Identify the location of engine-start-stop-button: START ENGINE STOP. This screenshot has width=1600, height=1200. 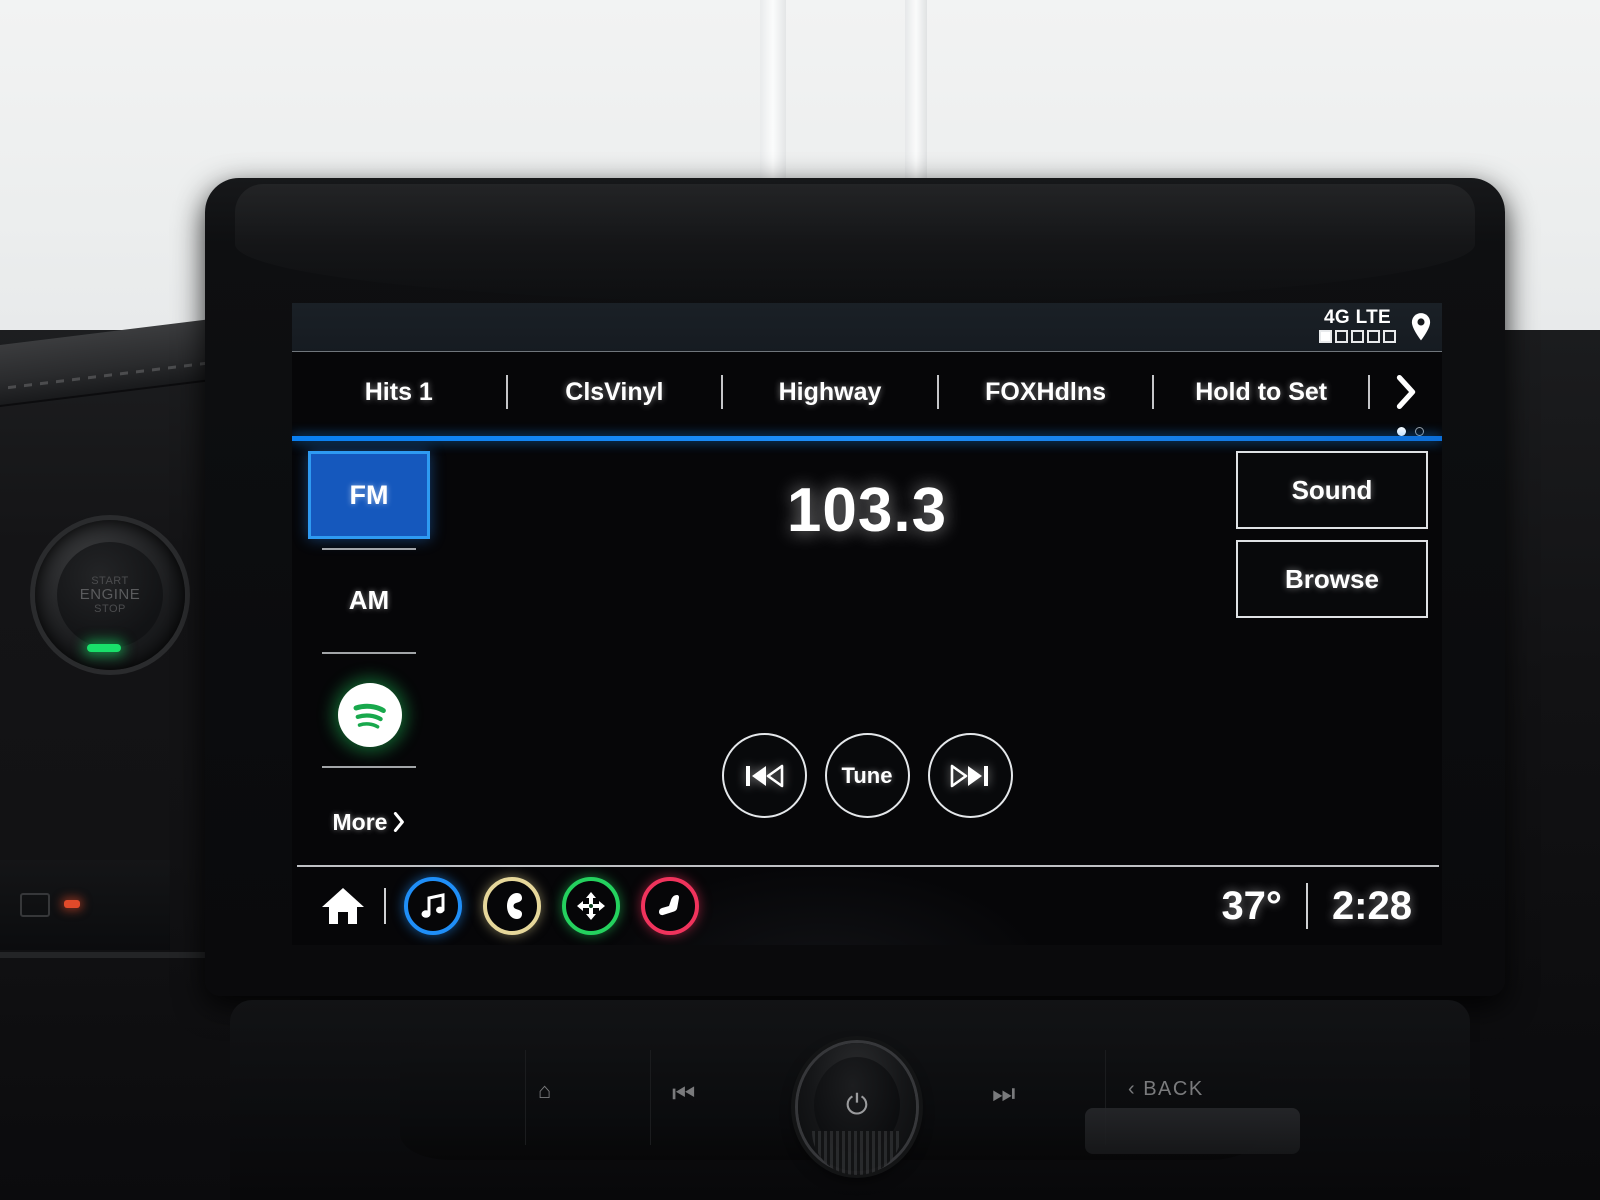
(110, 595).